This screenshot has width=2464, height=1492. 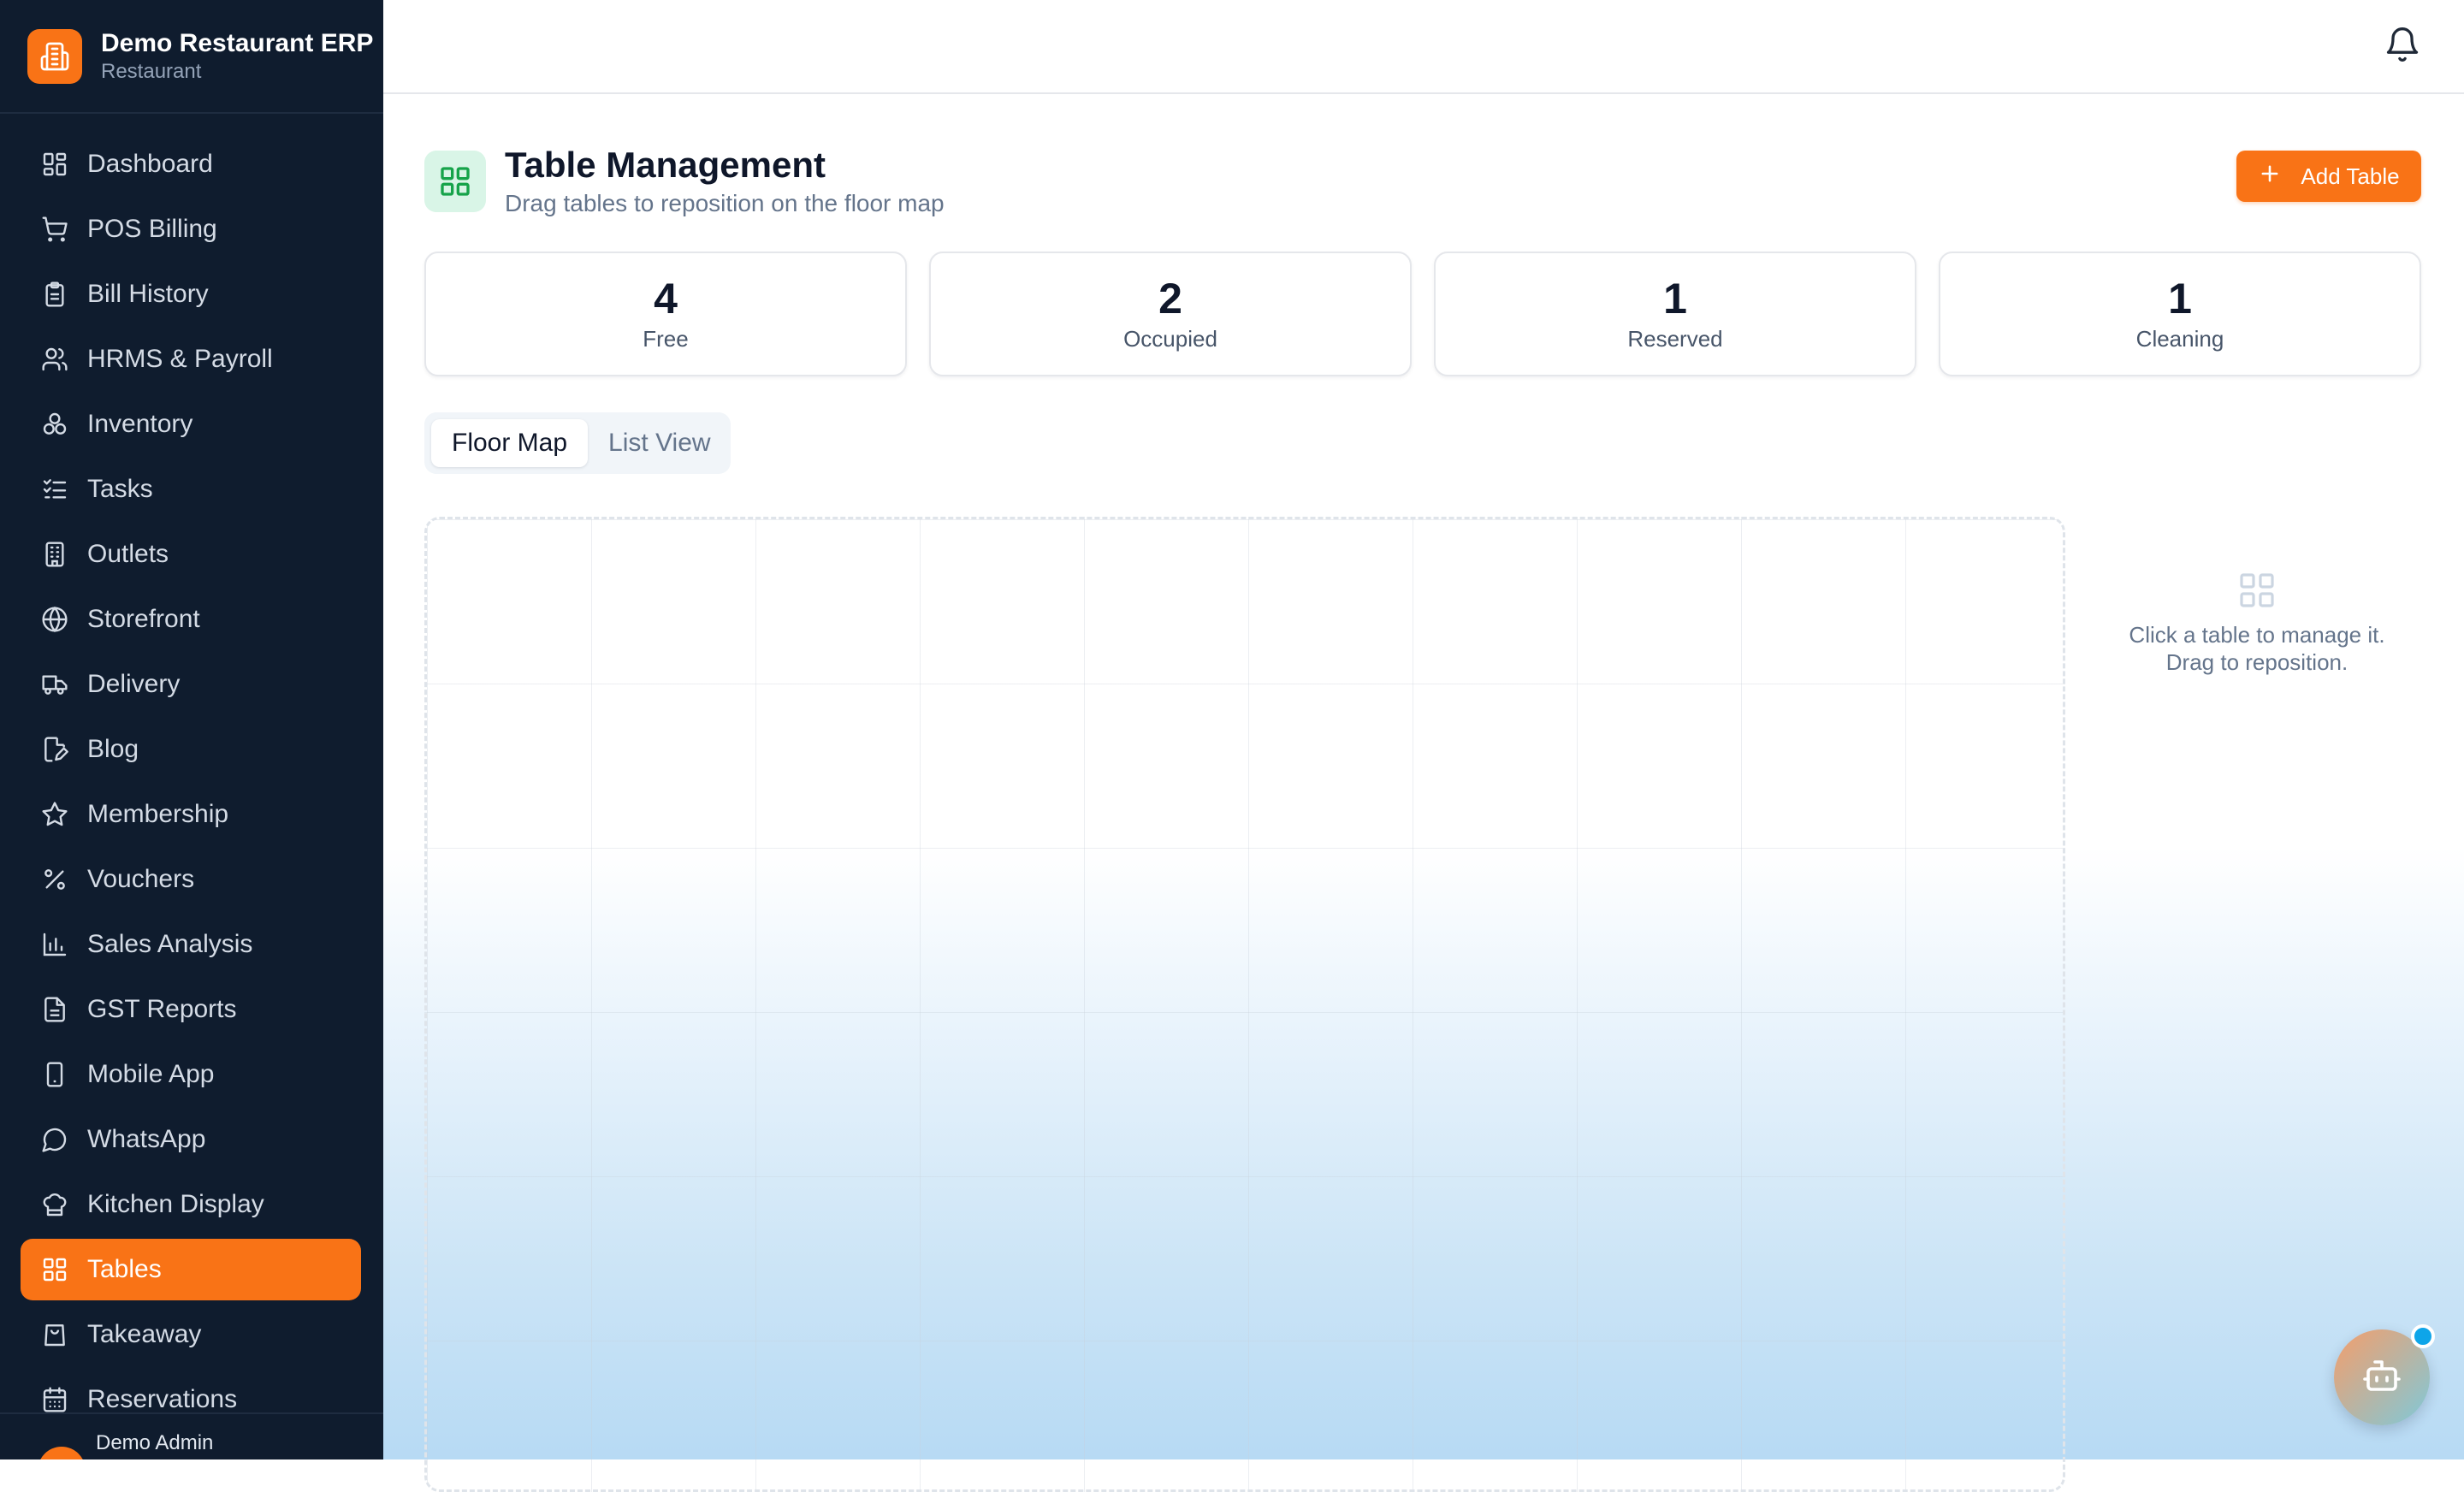 What do you see at coordinates (54, 294) in the screenshot?
I see `clipboard-icon` at bounding box center [54, 294].